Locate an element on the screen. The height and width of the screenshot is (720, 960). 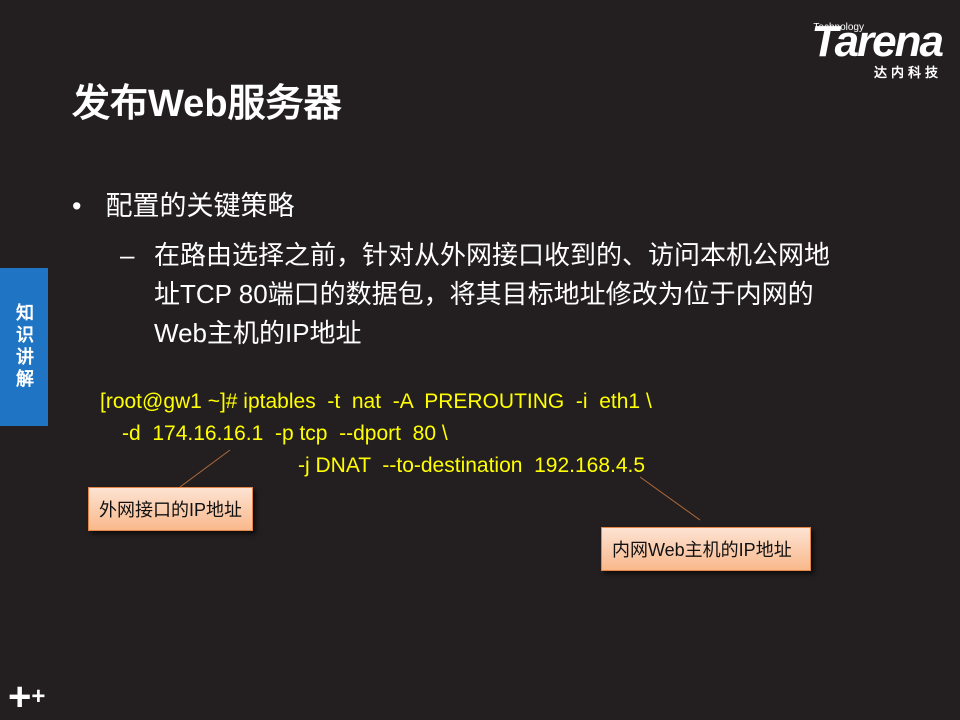
callout-lines is located at coordinates (440, 485).